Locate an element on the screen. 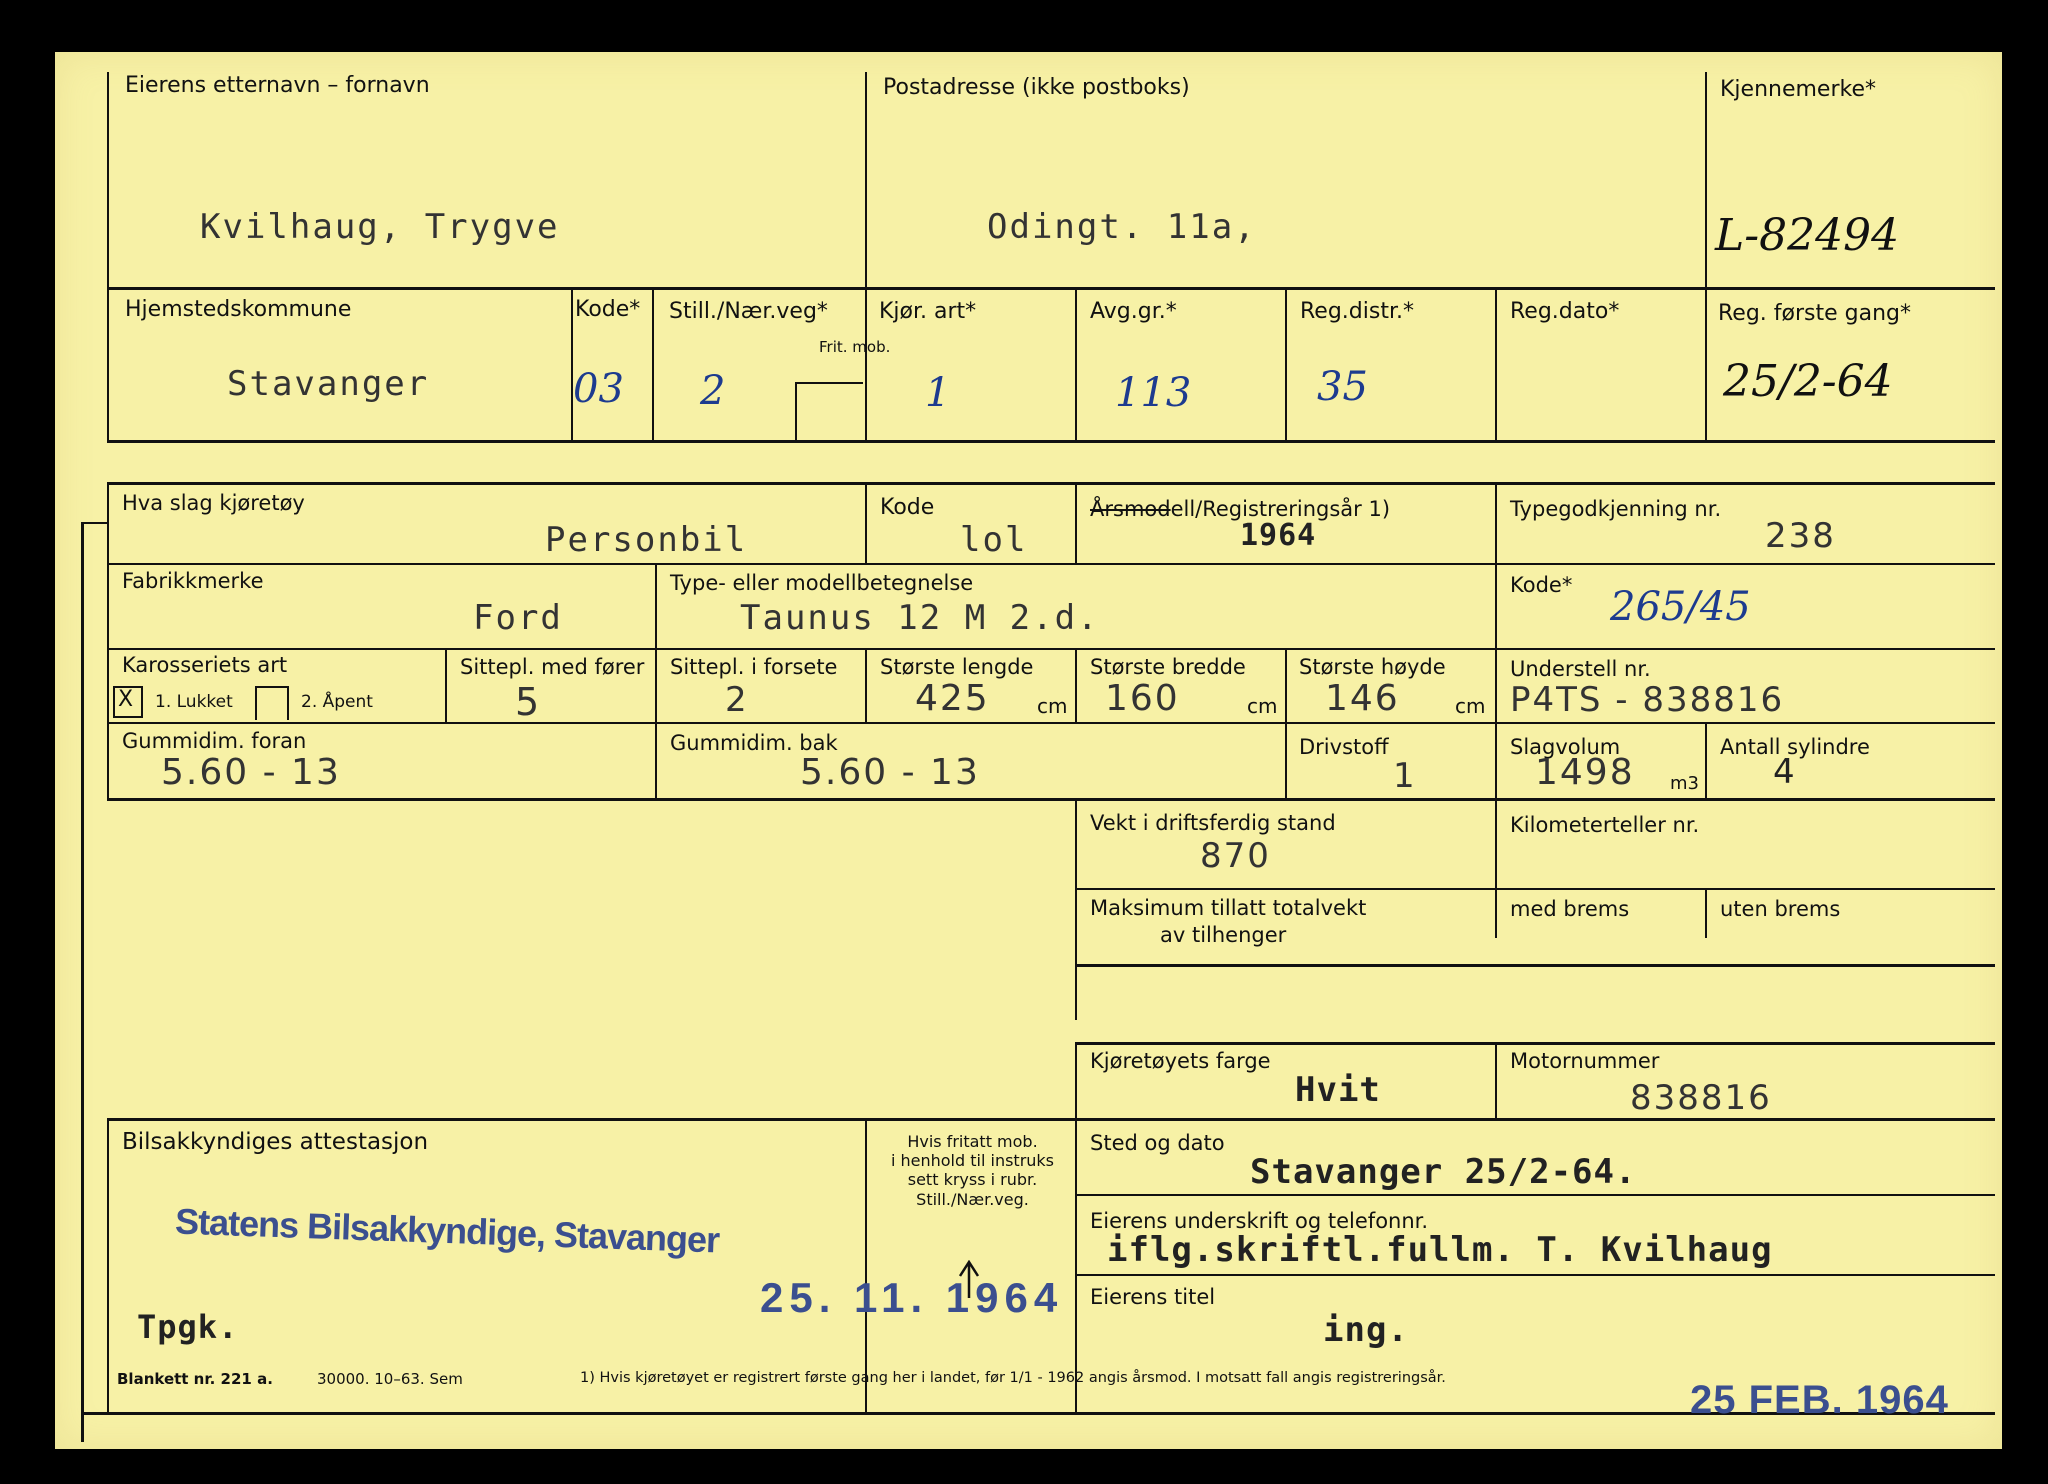 The image size is (2048, 1484). kind-code-label: Kode is located at coordinates (907, 507).